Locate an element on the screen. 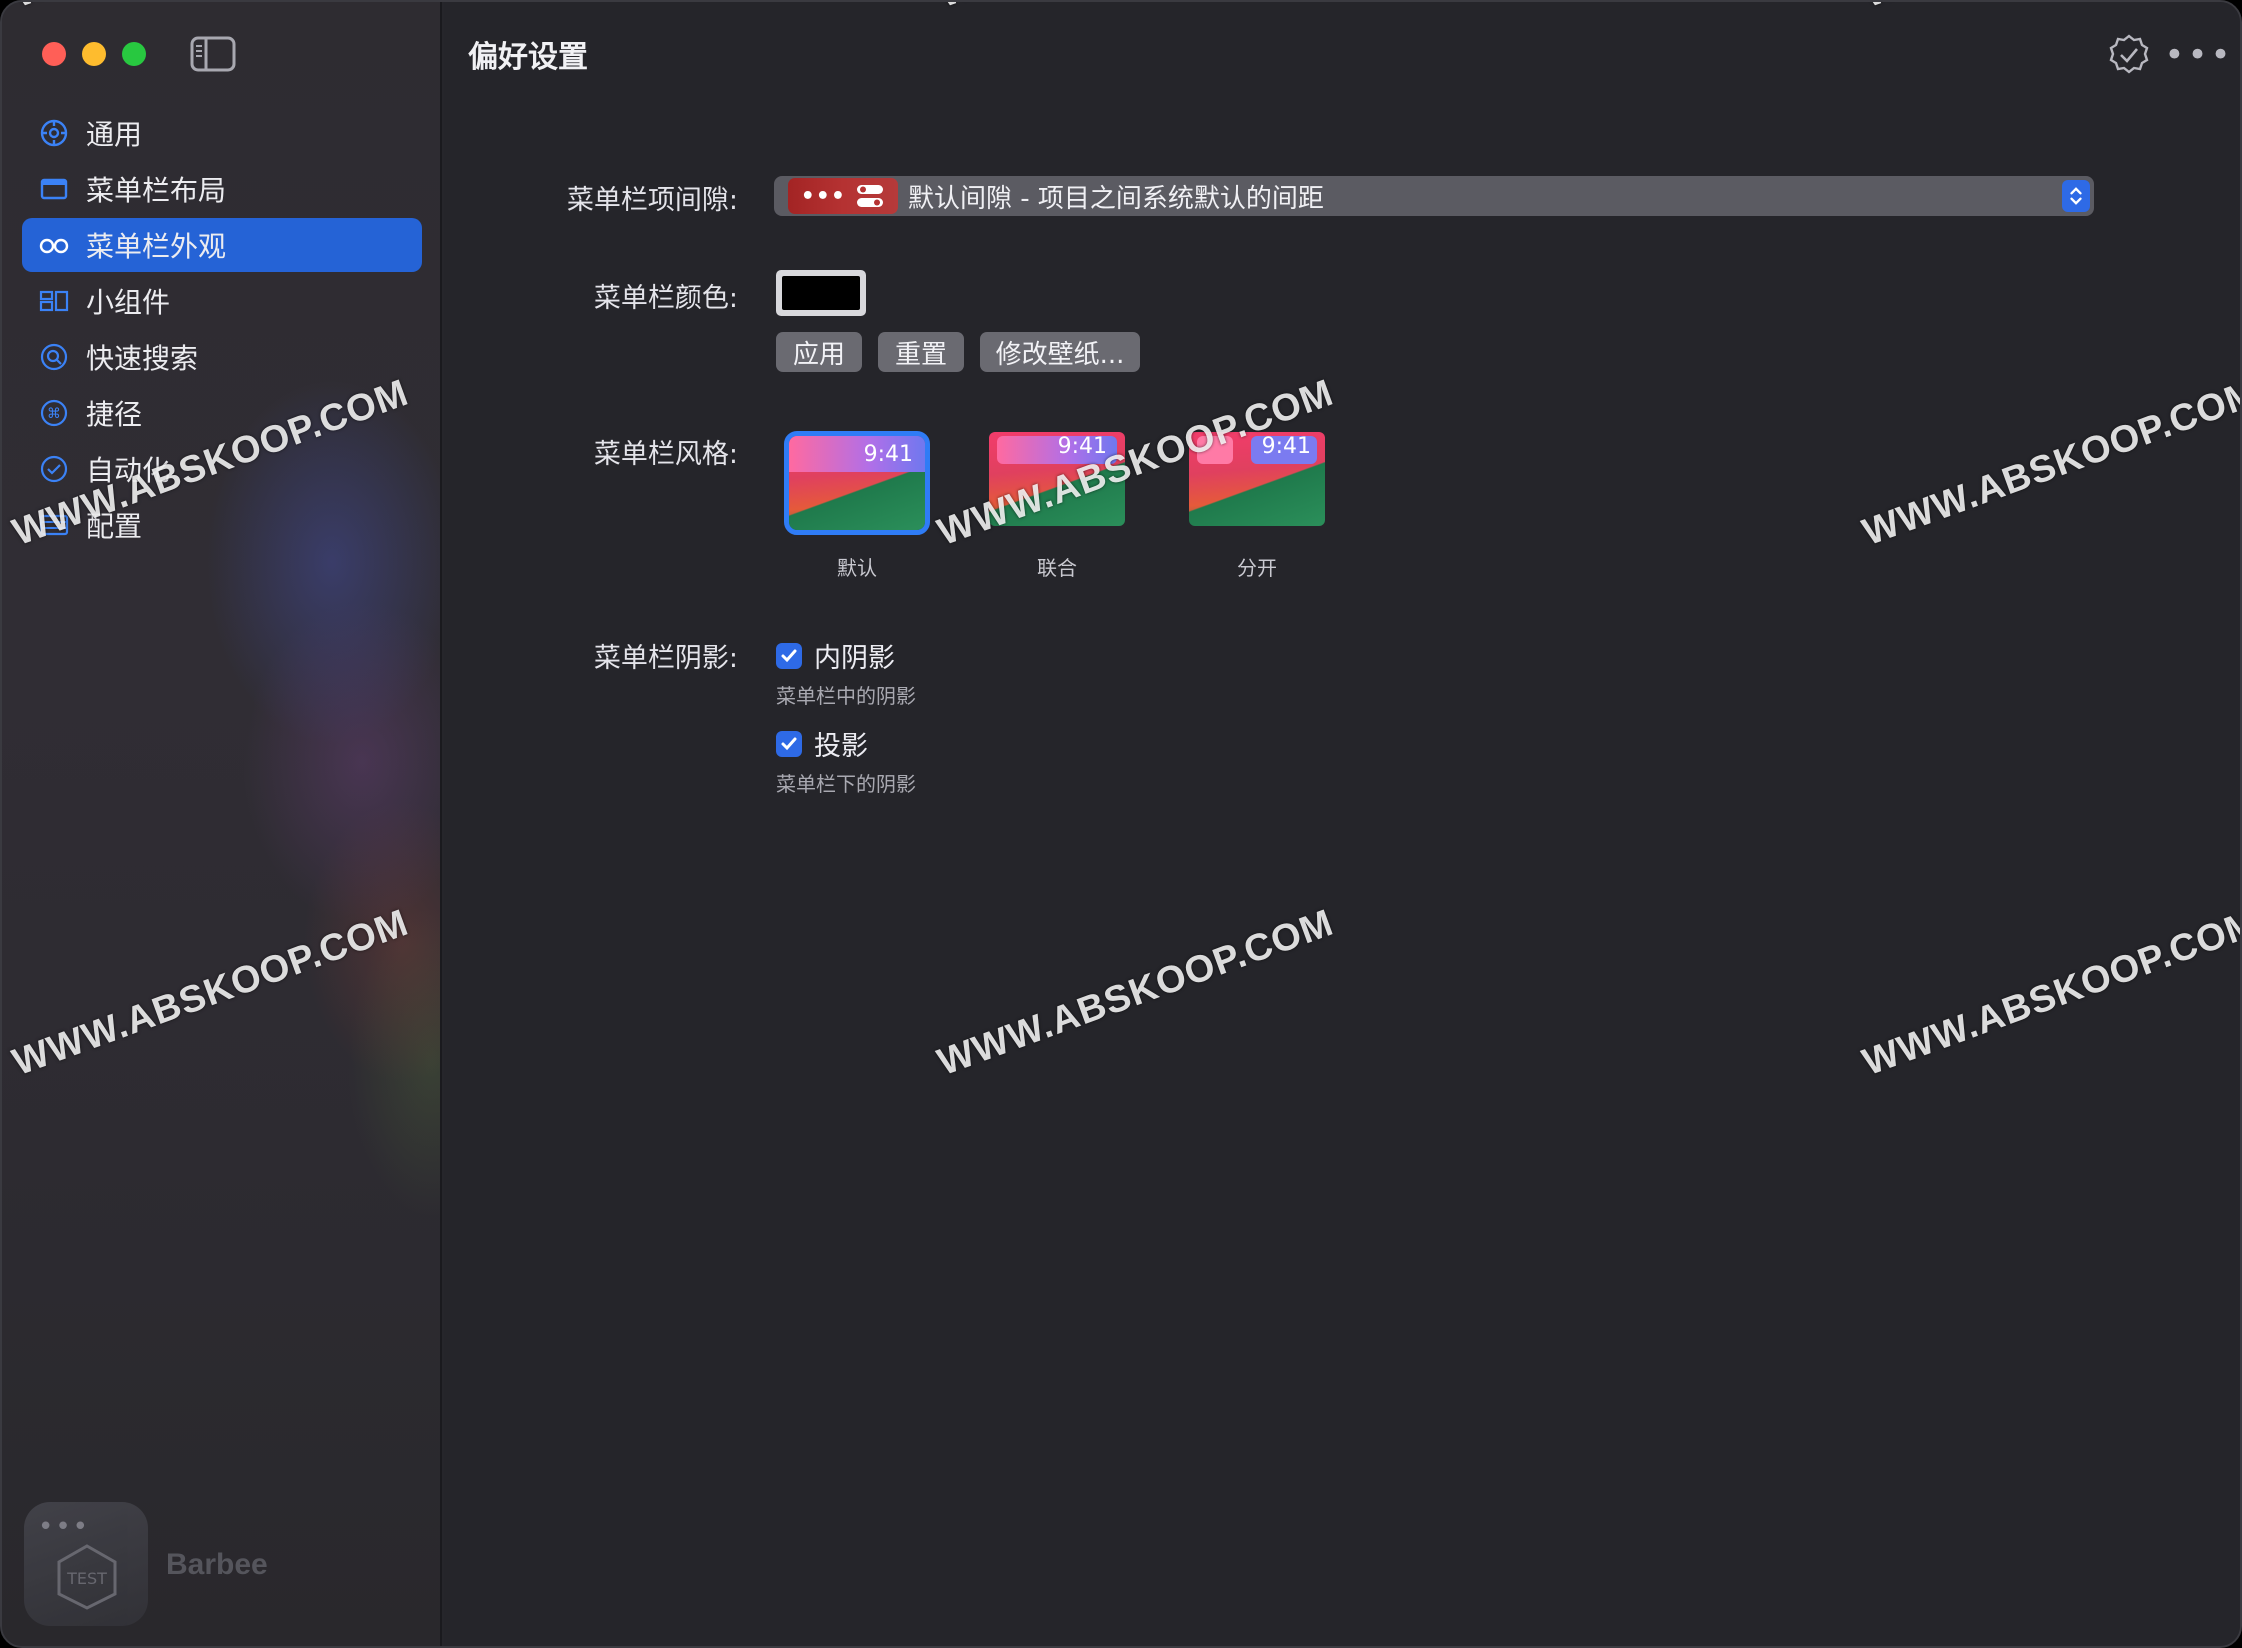 The height and width of the screenshot is (1648, 2242). sidebar-item-shortcuts: ⌘ 捷径 is located at coordinates (222, 413).